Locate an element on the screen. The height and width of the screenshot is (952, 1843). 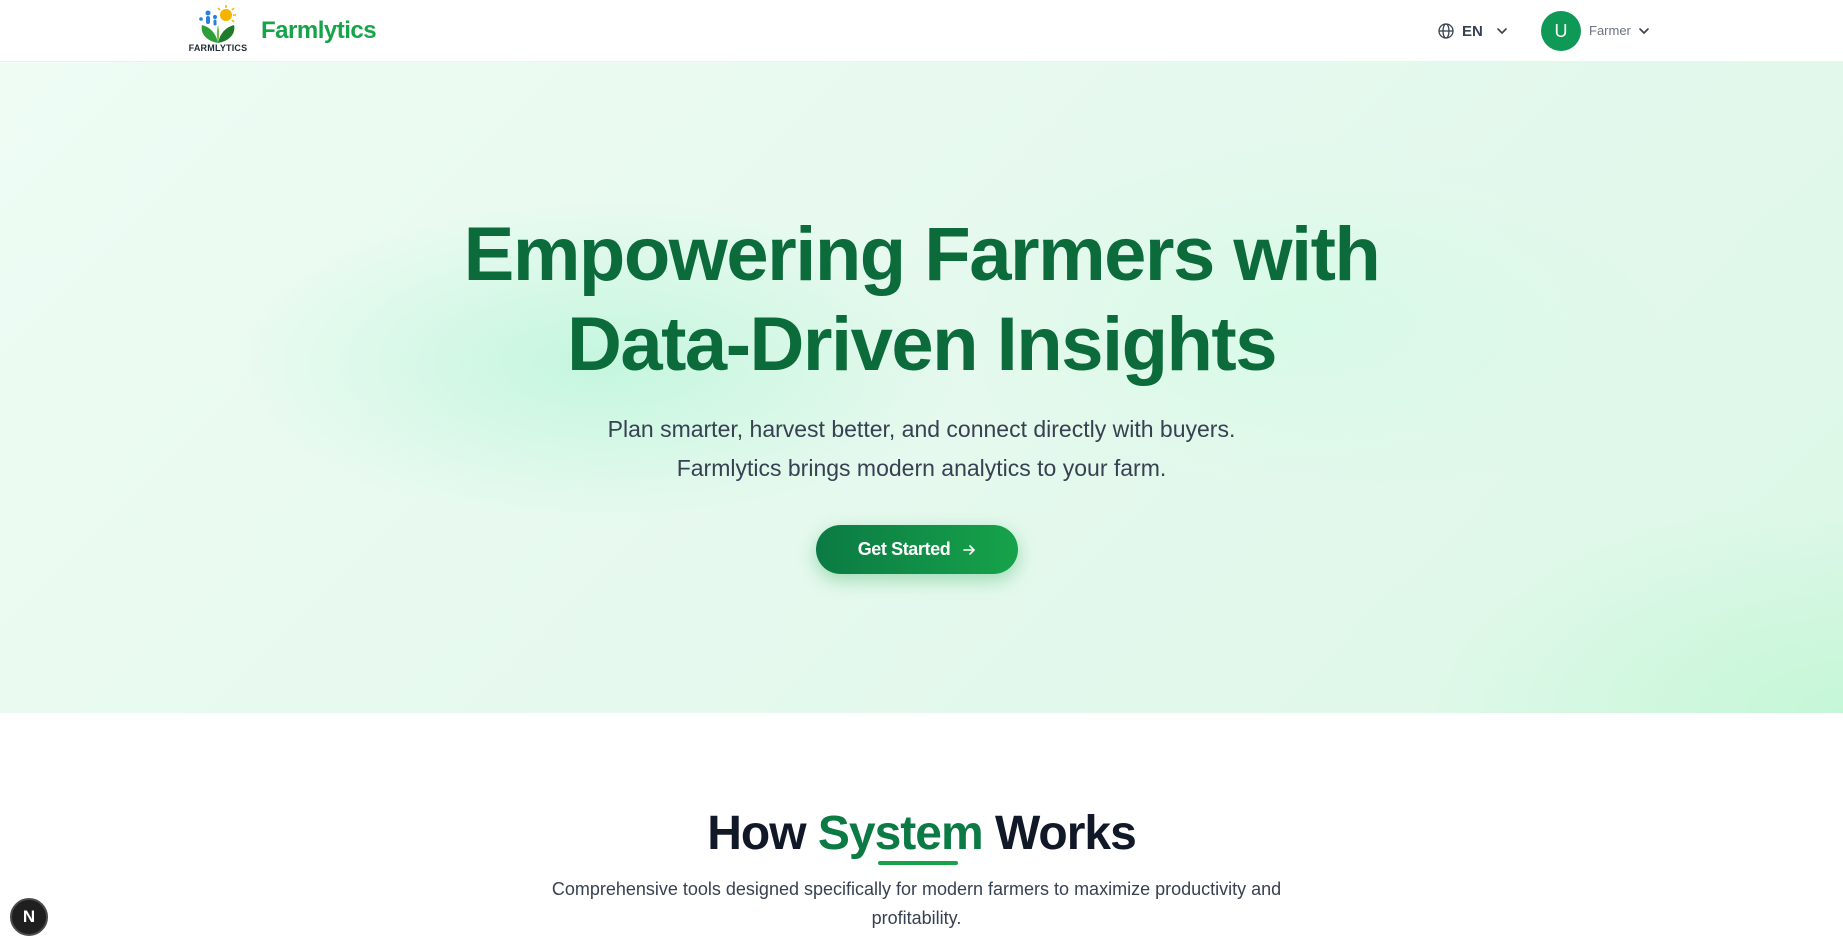
logo-emblem-icon is located at coordinates (217, 24).